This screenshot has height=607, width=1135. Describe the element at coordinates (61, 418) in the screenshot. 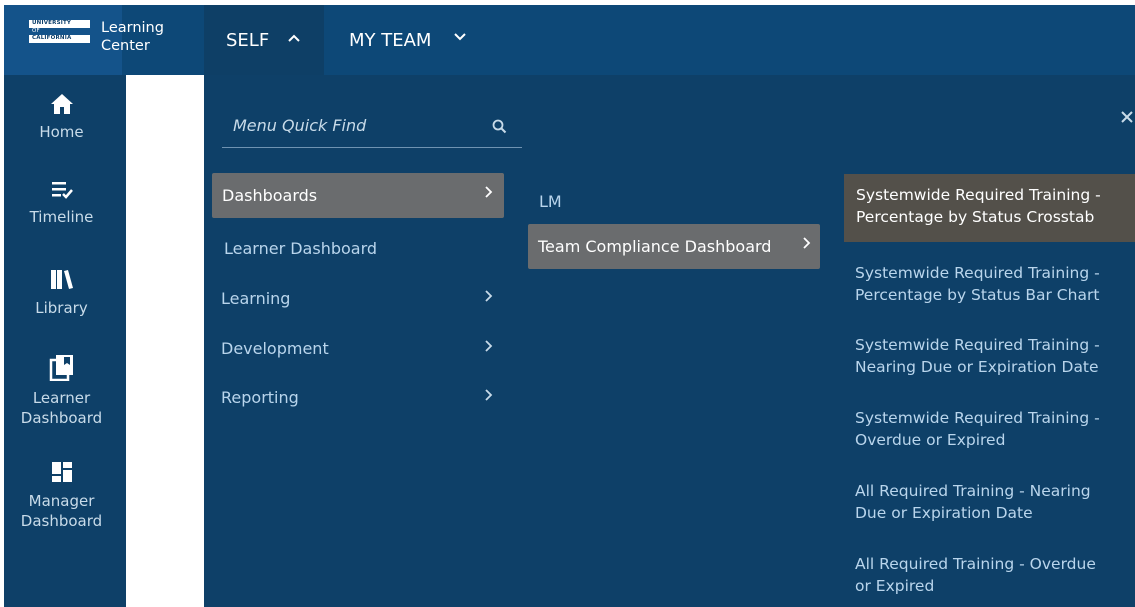

I see `sidenav-item-learner-dashboard-label-line2: Dashboard` at that location.